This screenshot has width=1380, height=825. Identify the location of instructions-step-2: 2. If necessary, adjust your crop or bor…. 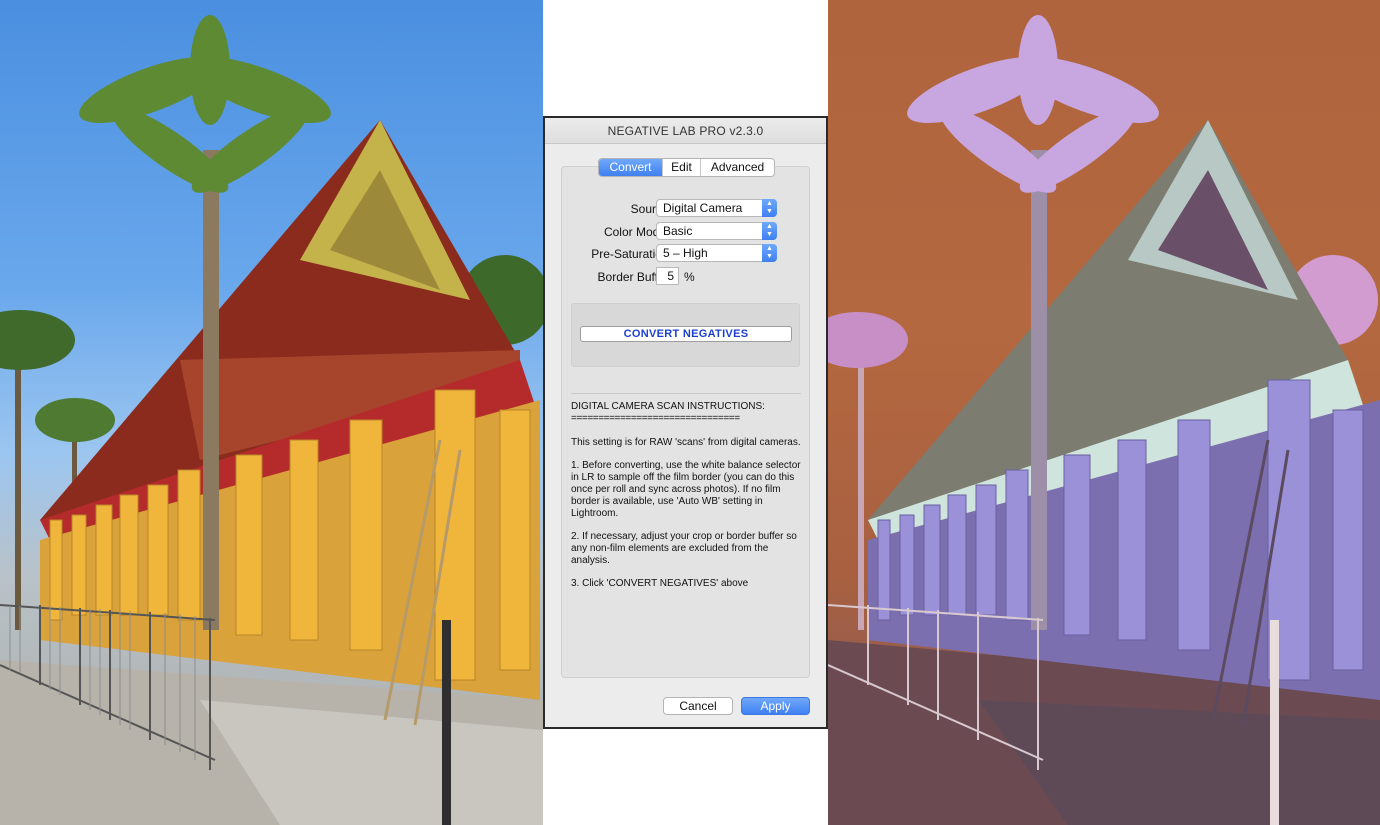
(684, 548).